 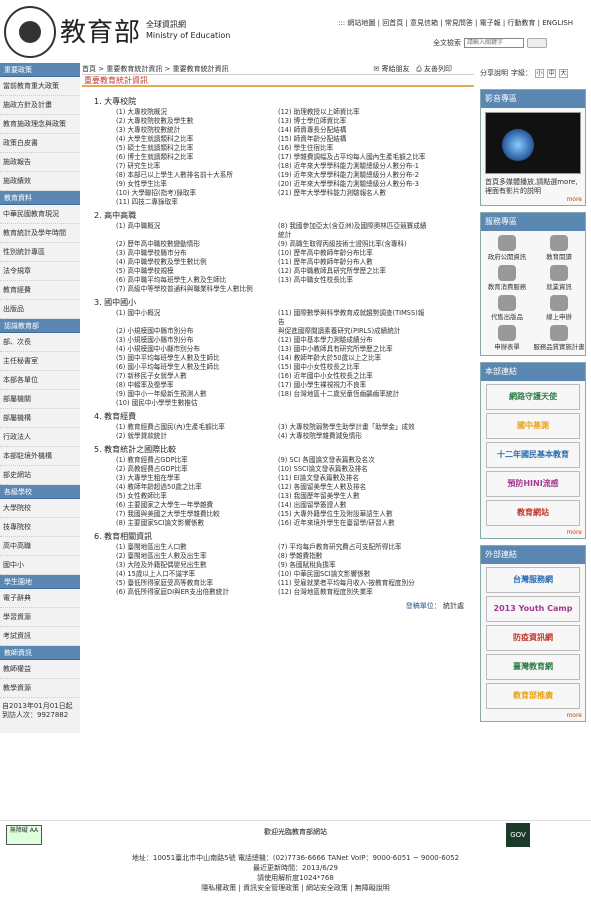 I want to click on stat-link: (7) 研究生比率, so click(x=191, y=166).